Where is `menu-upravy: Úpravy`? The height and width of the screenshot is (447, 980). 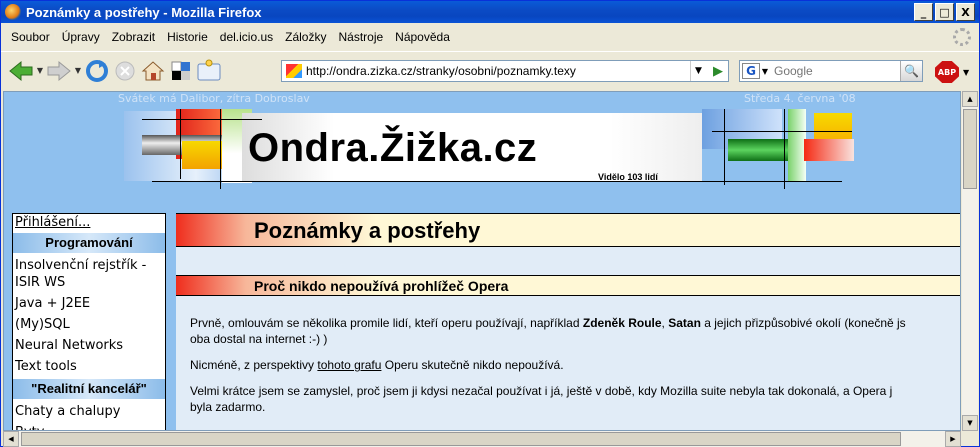 menu-upravy: Úpravy is located at coordinates (81, 37).